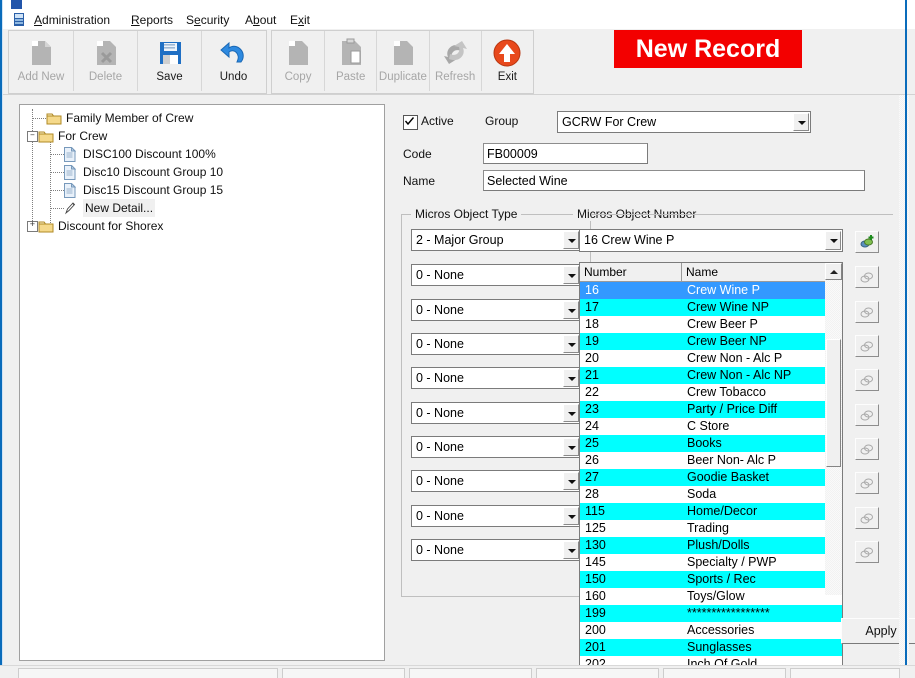  Describe the element at coordinates (711, 596) in the screenshot. I see `grid-row: 160 Toys/Glow` at that location.